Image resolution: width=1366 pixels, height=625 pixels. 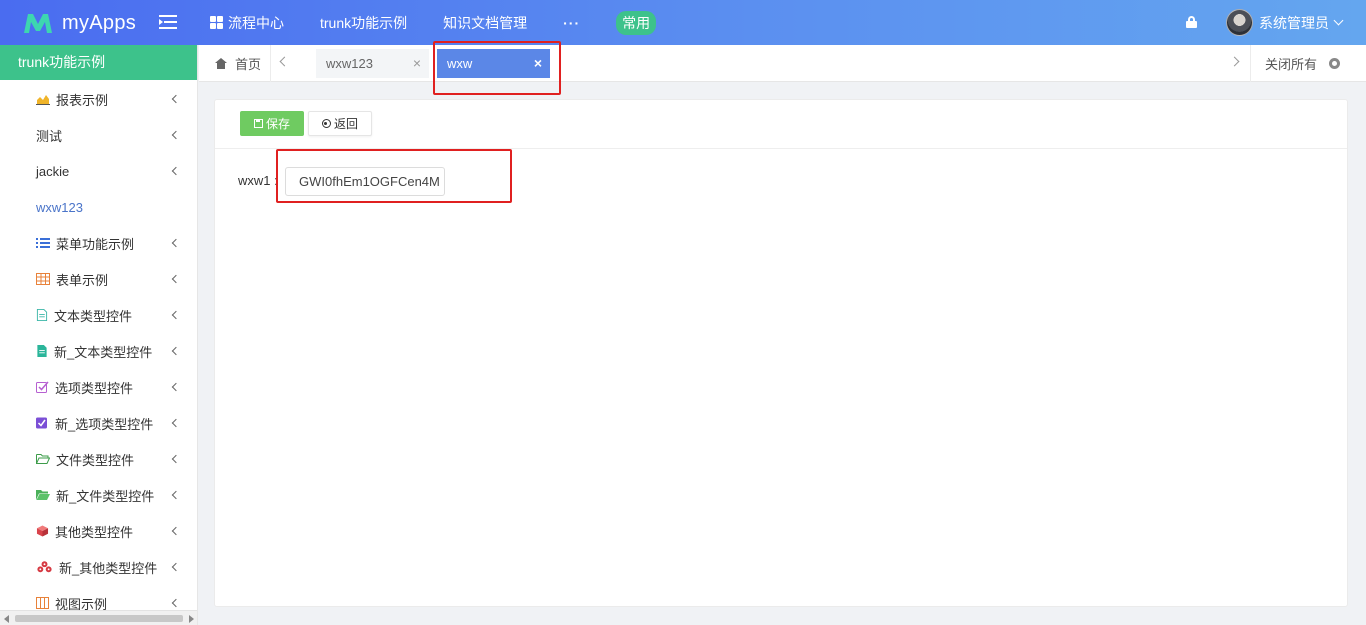 What do you see at coordinates (104, 424) in the screenshot?
I see `sidebar-item-label: 新_选项类型控件` at bounding box center [104, 424].